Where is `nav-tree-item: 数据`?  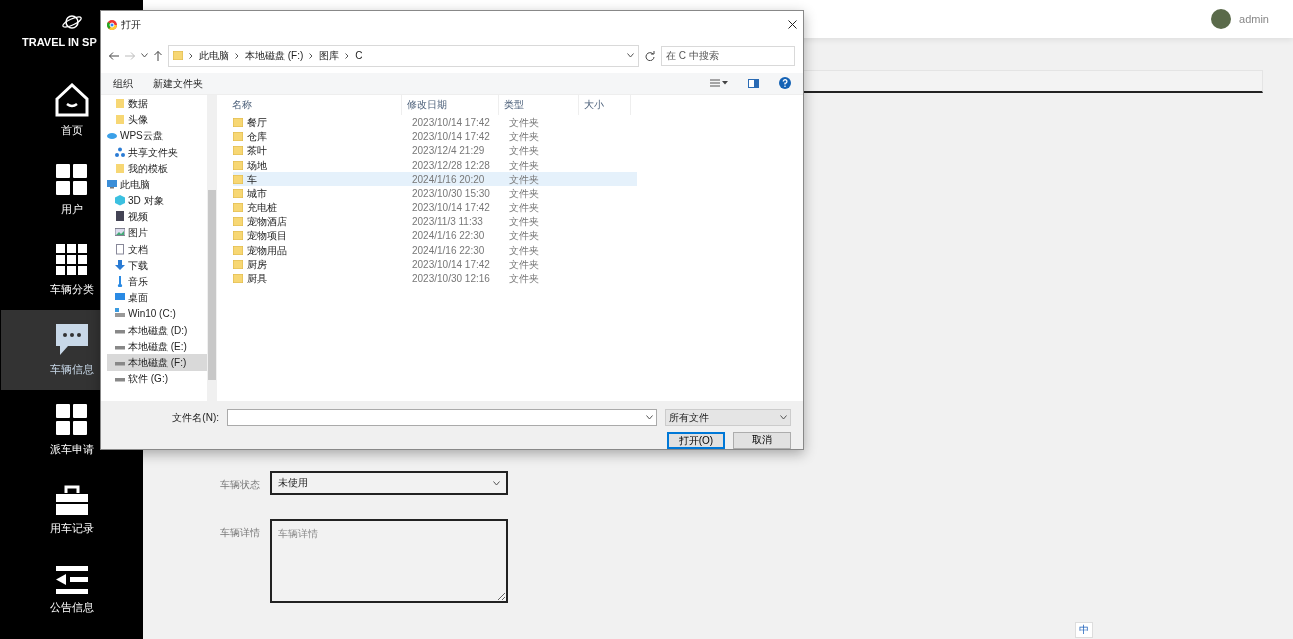
nav-tree-item: 数据 is located at coordinates (157, 103).